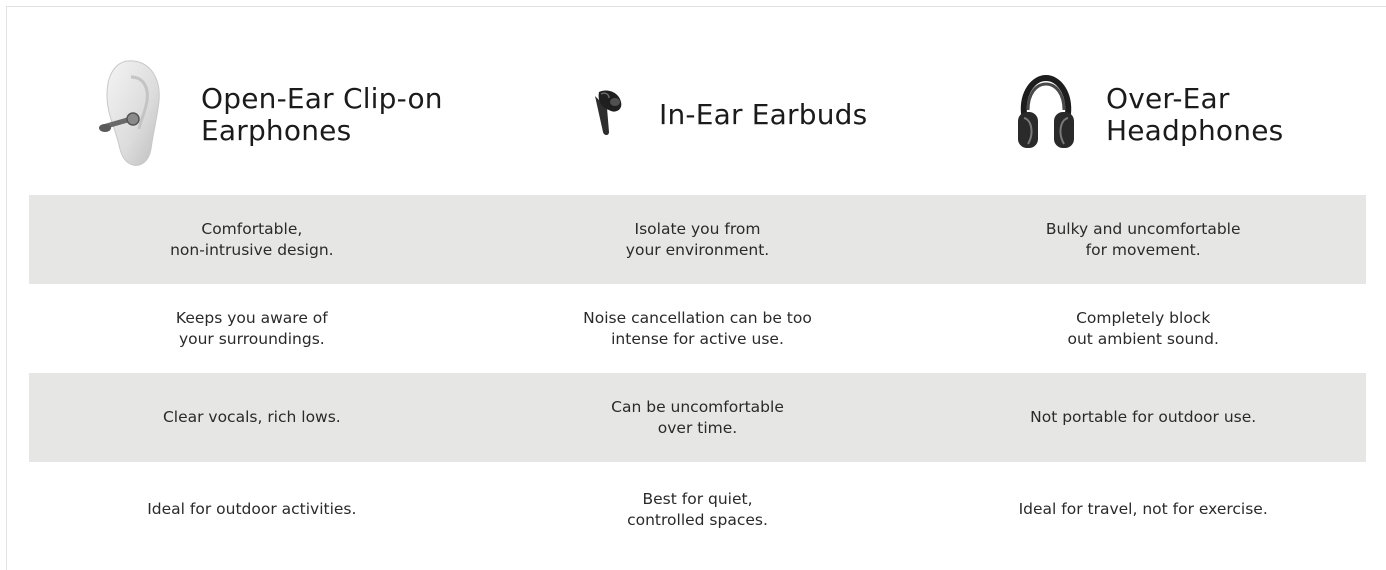  What do you see at coordinates (322, 114) in the screenshot?
I see `column-title: Open-Ear Clip-on Earphones` at bounding box center [322, 114].